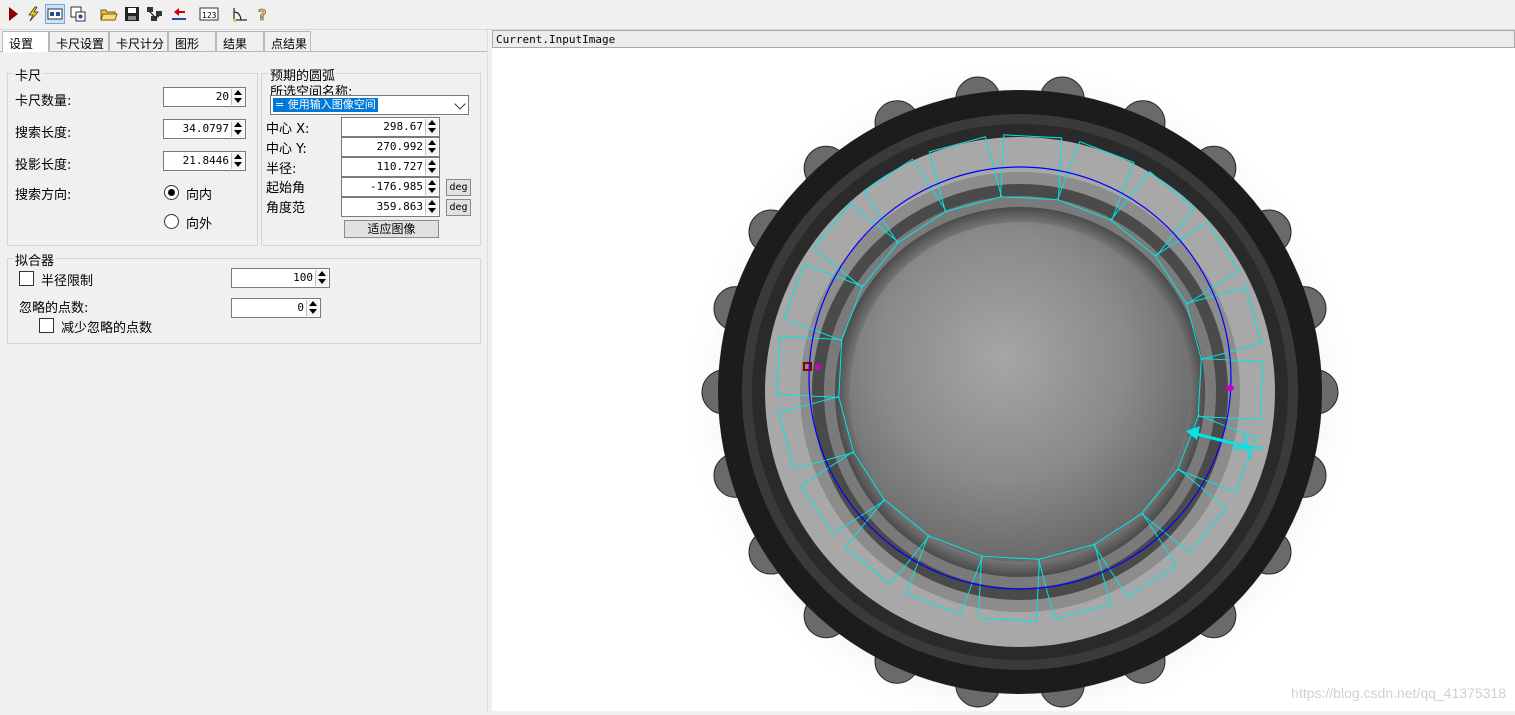 The height and width of the screenshot is (715, 1515). I want to click on start-angle-spinner: -176.985, so click(390, 187).